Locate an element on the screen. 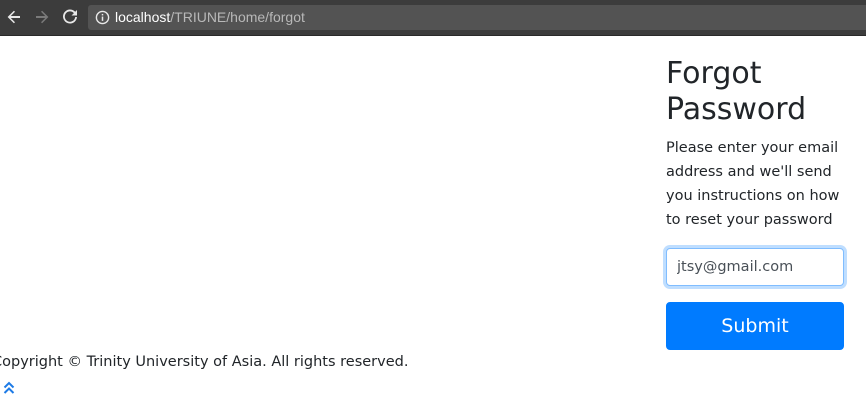  reload-icon is located at coordinates (70, 16).